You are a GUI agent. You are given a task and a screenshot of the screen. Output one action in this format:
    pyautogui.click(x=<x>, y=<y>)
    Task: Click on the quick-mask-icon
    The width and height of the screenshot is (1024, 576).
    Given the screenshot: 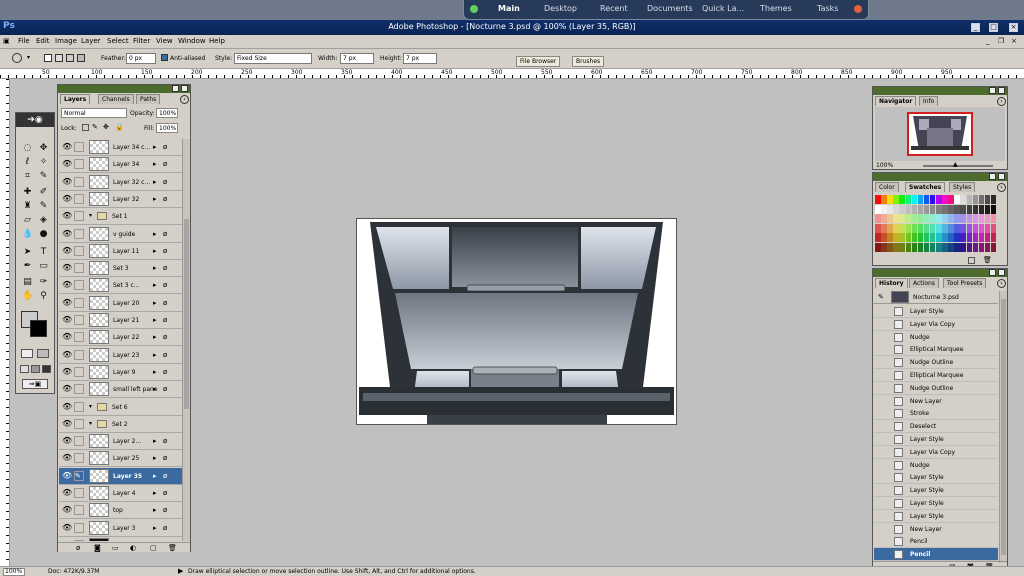 What is the action you would take?
    pyautogui.click(x=43, y=353)
    